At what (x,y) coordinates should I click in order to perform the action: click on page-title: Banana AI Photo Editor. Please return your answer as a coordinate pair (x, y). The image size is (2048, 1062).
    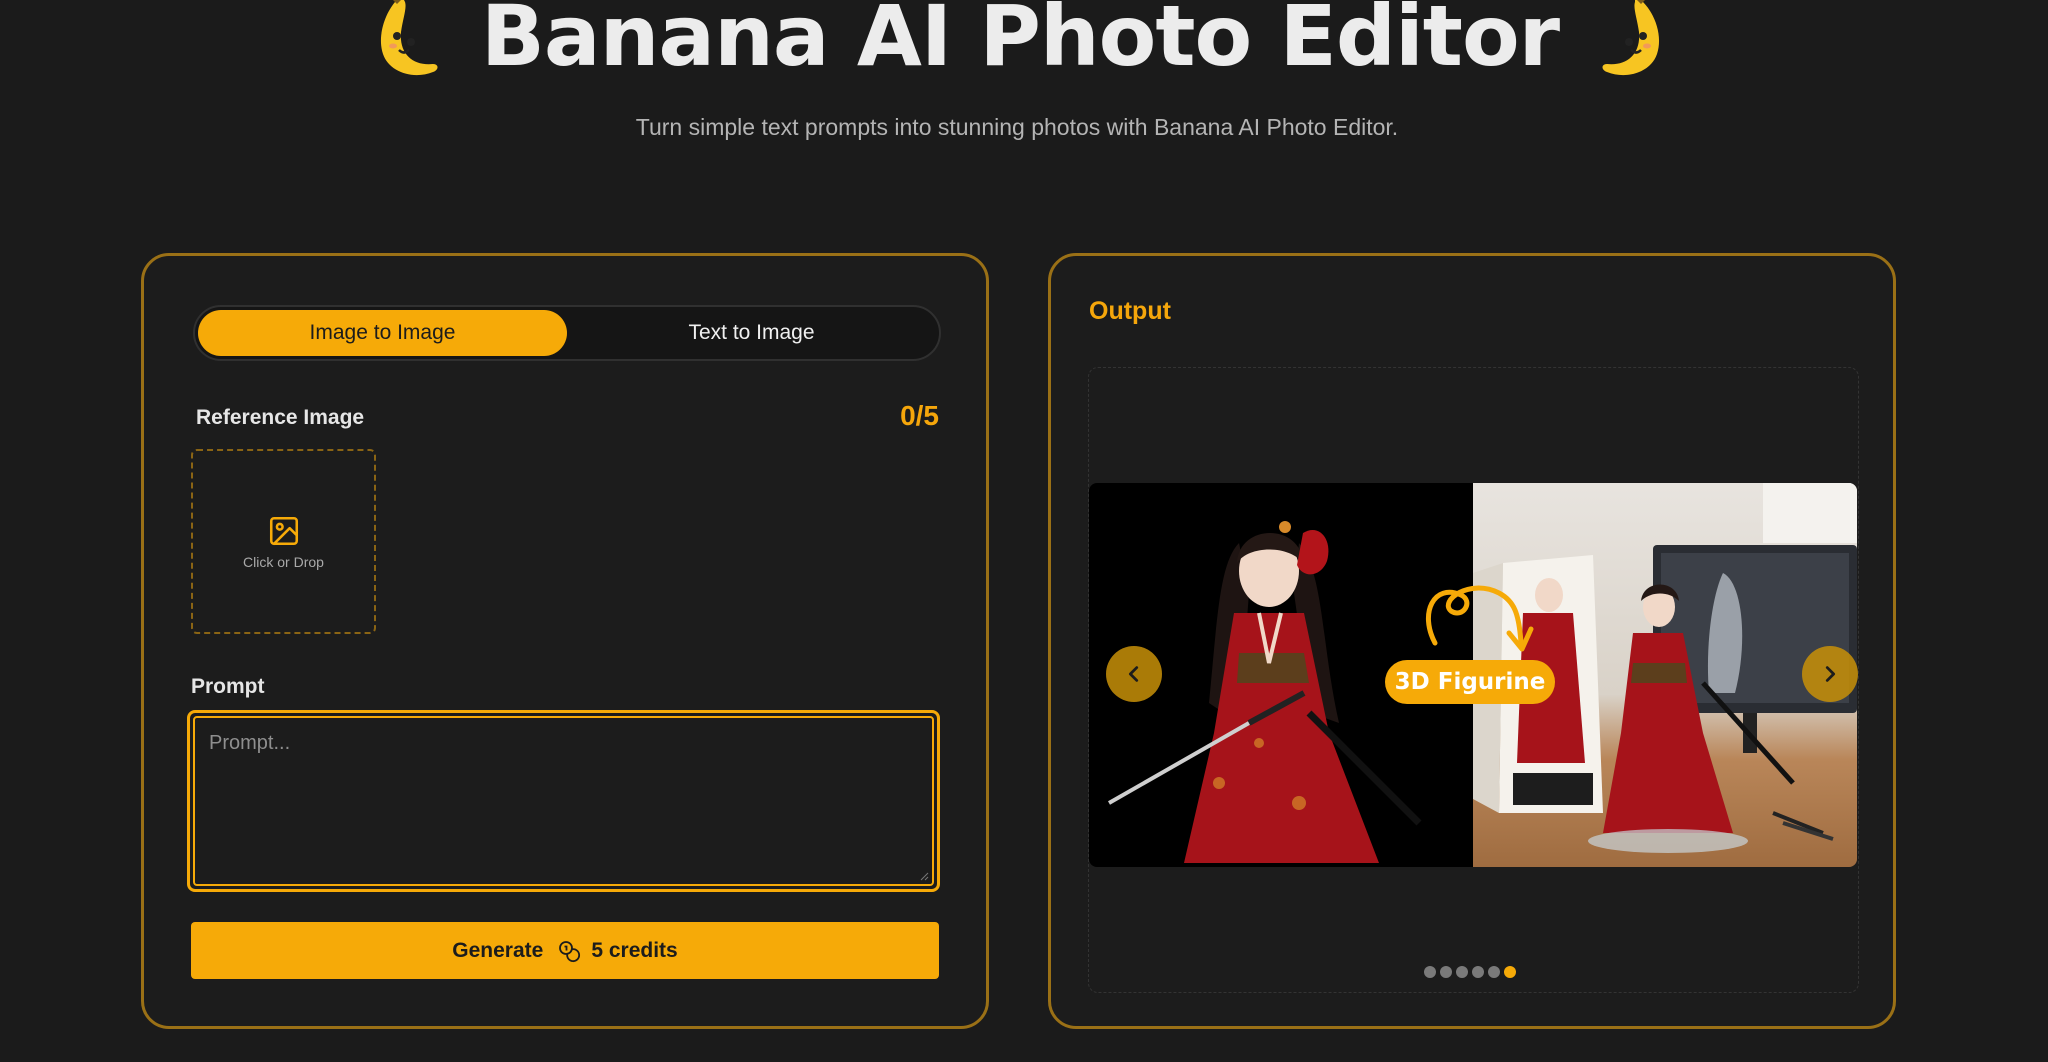
    Looking at the image, I should click on (1020, 42).